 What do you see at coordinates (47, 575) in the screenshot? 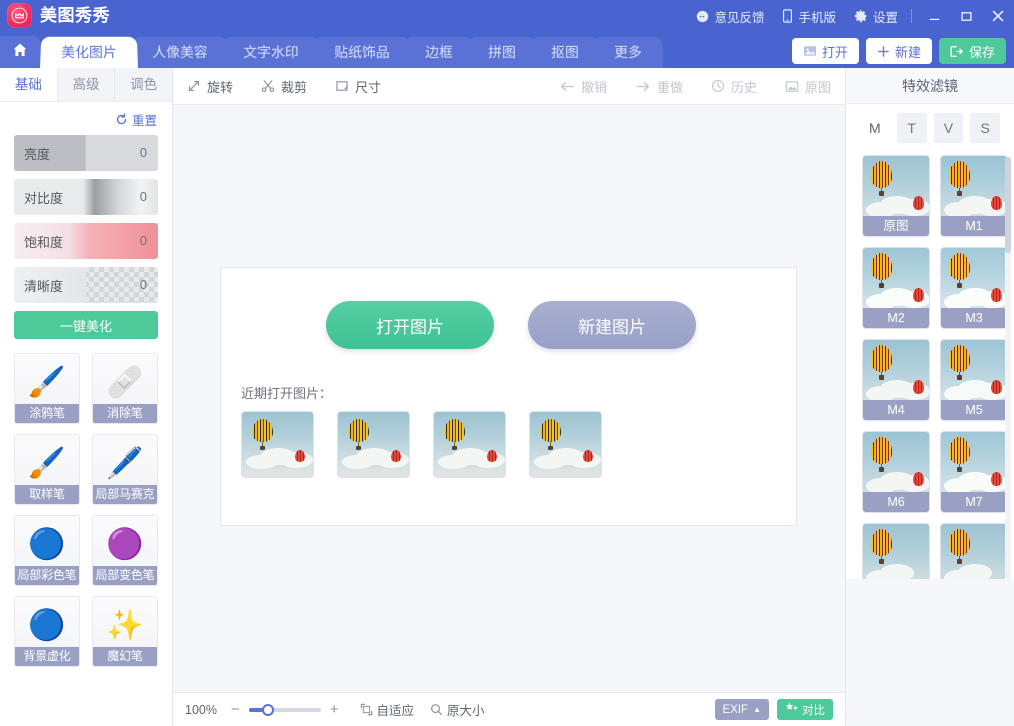
I see `tool-label: 局部彩色笔` at bounding box center [47, 575].